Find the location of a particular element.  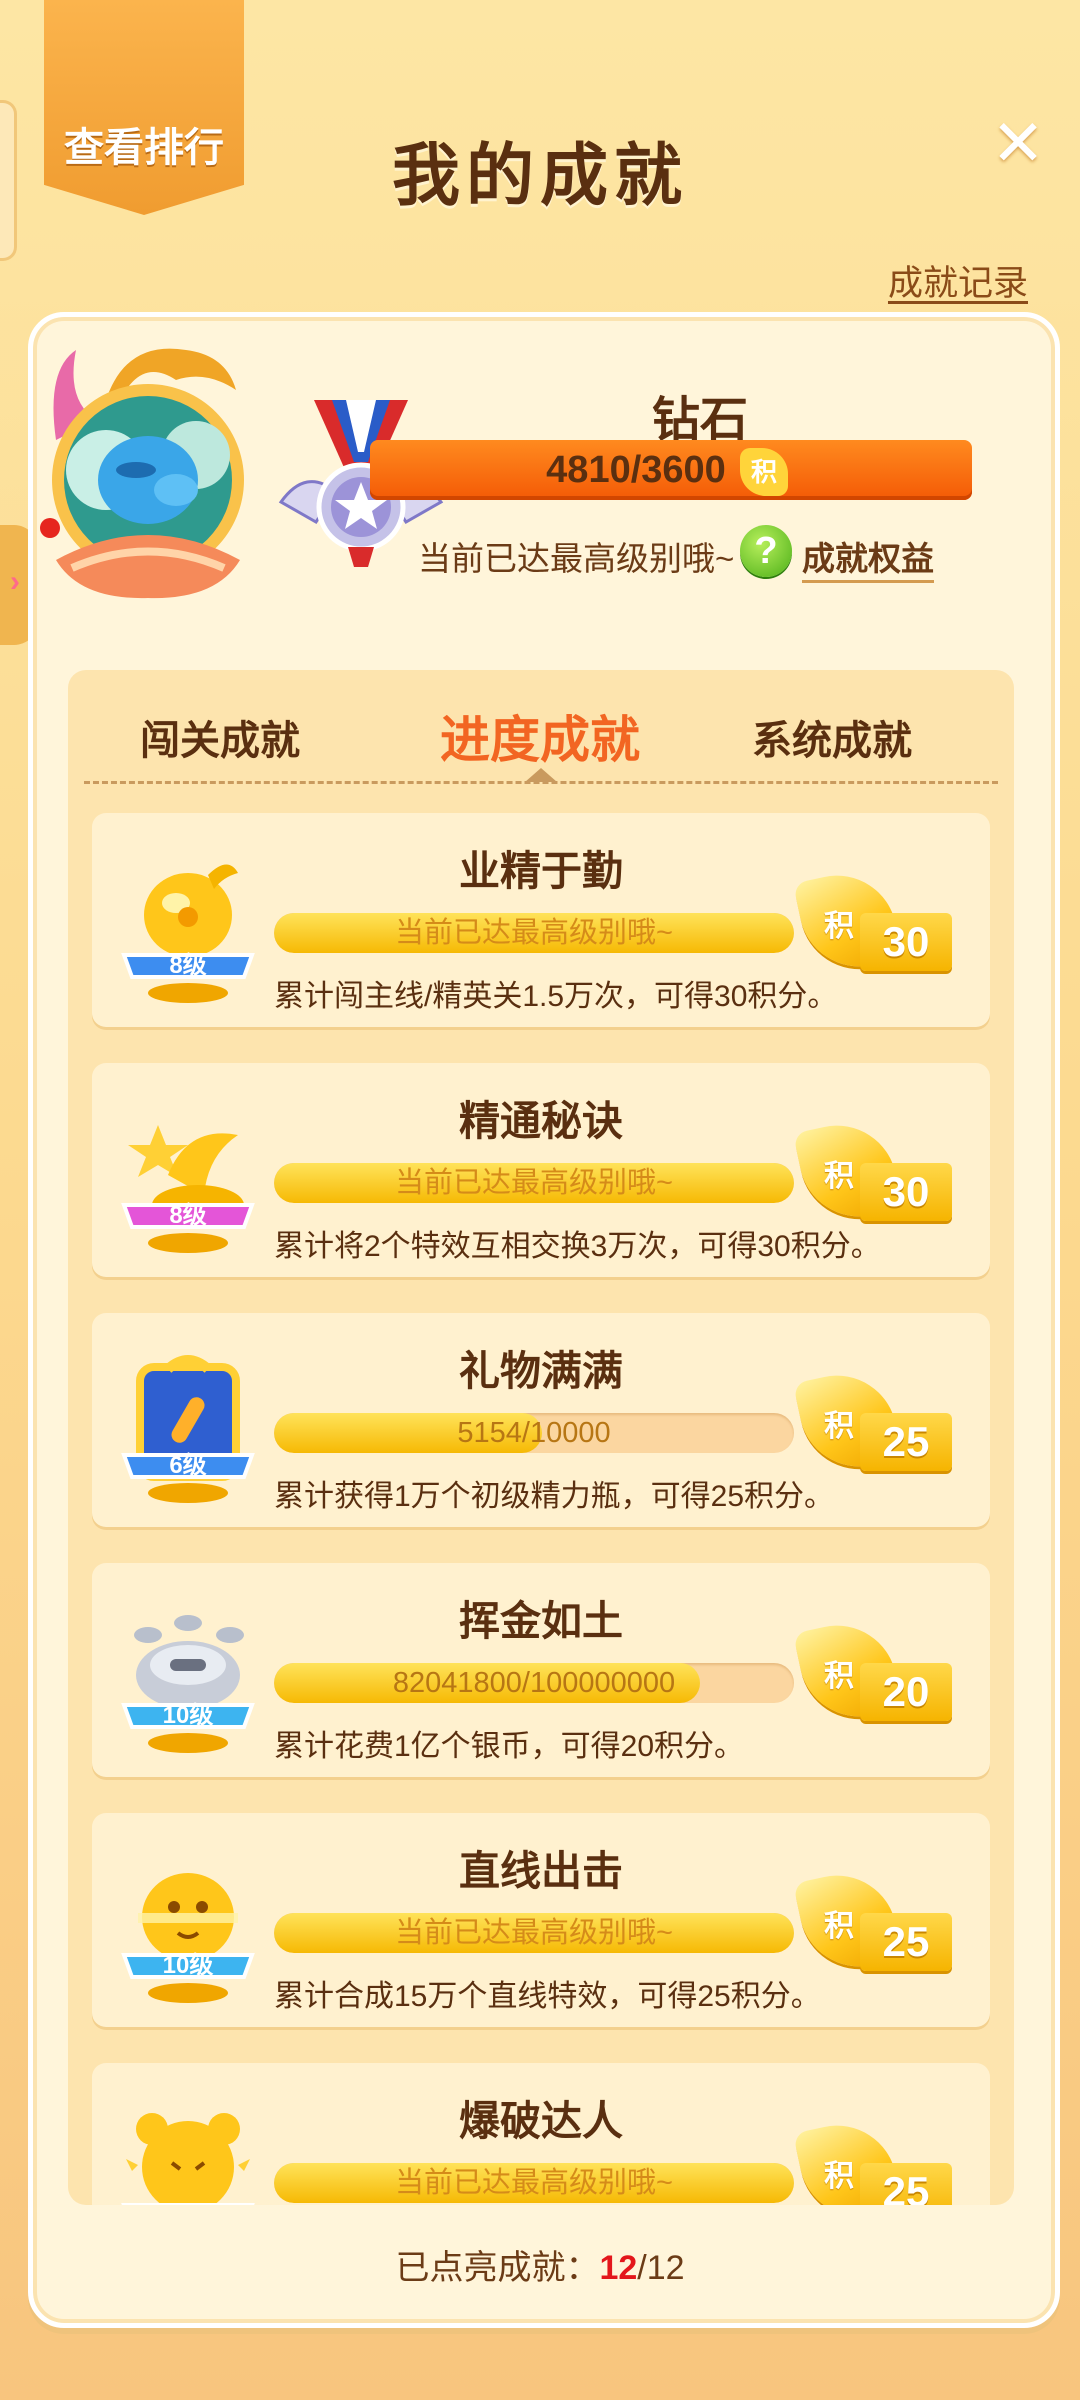

level-progress-bar: 4810/3600 is located at coordinates (671, 470).